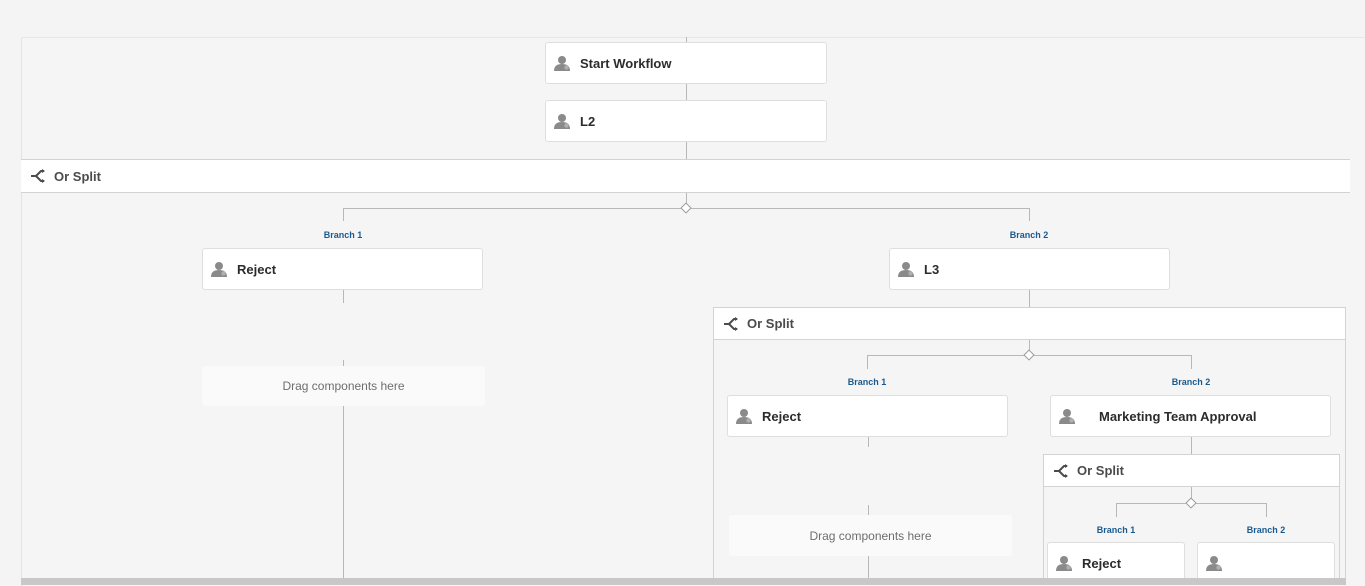 This screenshot has width=1365, height=586. What do you see at coordinates (685, 176) in the screenshot?
I see `or-split-main: Or Split` at bounding box center [685, 176].